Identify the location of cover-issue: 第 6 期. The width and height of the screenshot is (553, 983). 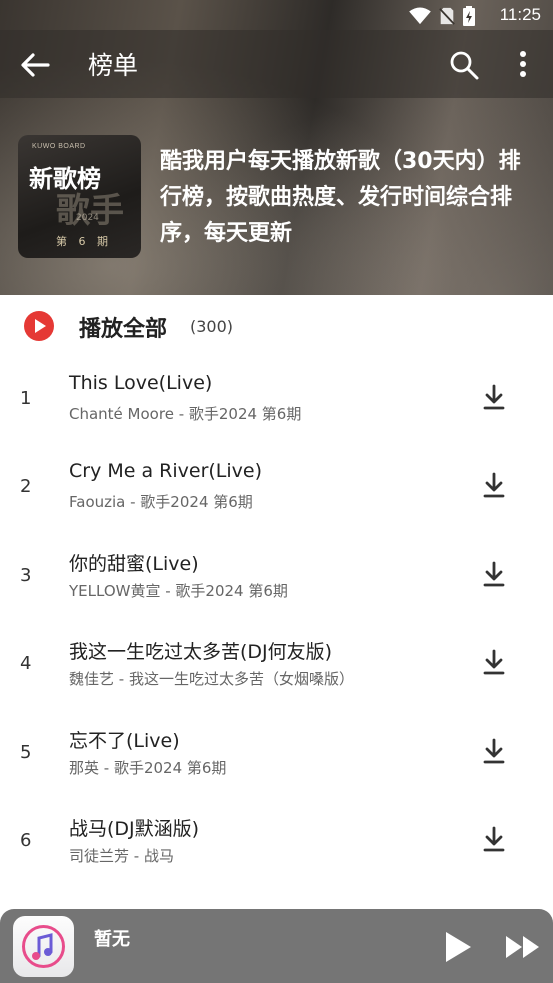
(84, 241).